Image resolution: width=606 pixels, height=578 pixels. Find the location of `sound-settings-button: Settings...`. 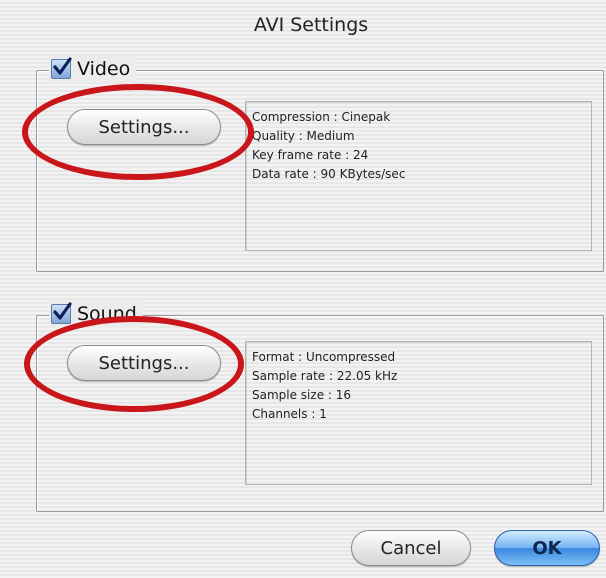

sound-settings-button: Settings... is located at coordinates (144, 363).